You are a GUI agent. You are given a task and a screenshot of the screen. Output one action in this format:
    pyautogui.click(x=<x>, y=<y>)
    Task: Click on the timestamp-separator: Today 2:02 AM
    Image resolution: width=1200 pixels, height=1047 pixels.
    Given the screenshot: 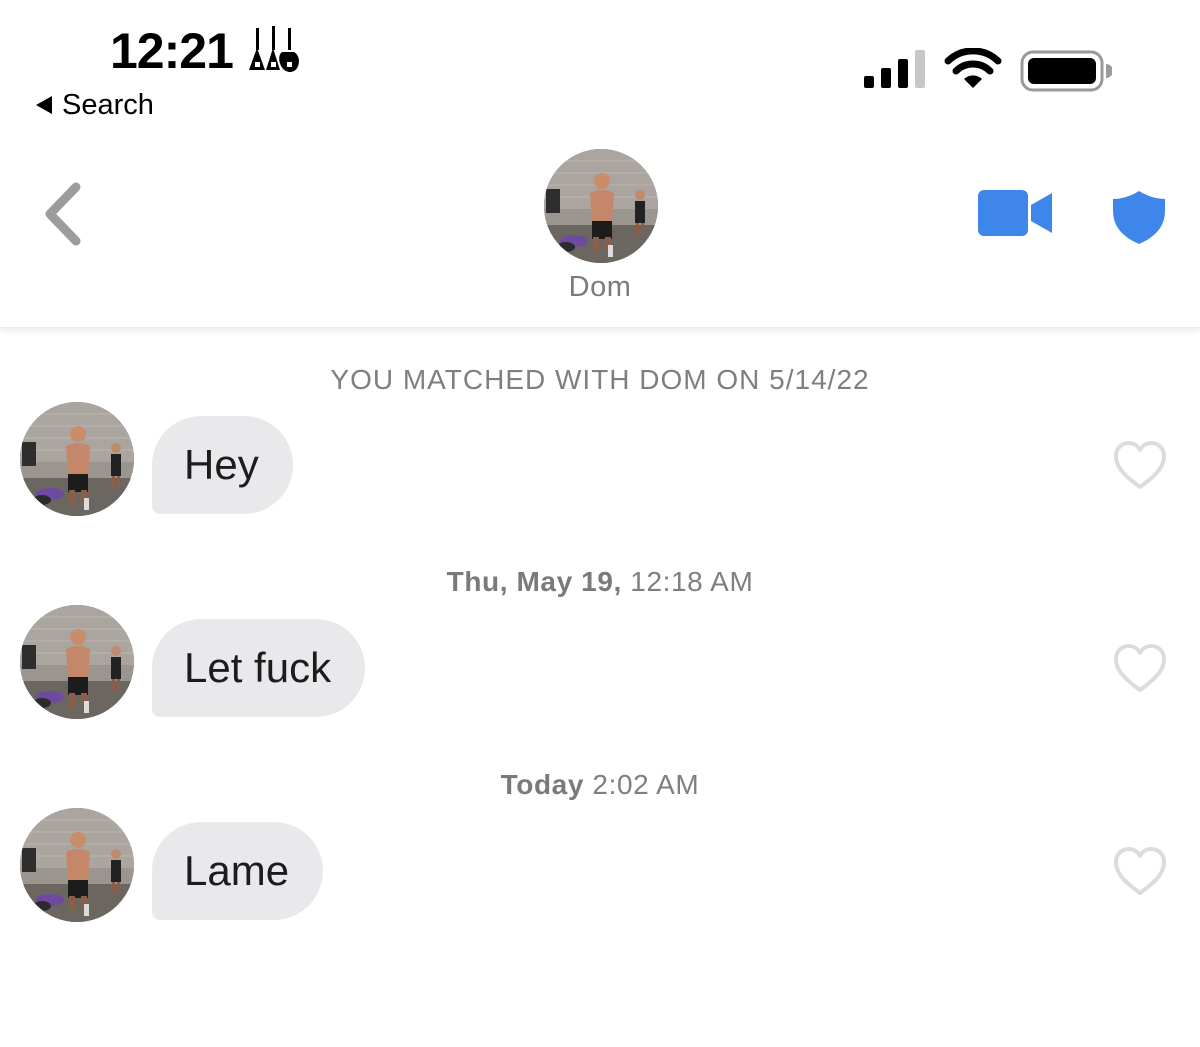 What is the action you would take?
    pyautogui.click(x=600, y=785)
    